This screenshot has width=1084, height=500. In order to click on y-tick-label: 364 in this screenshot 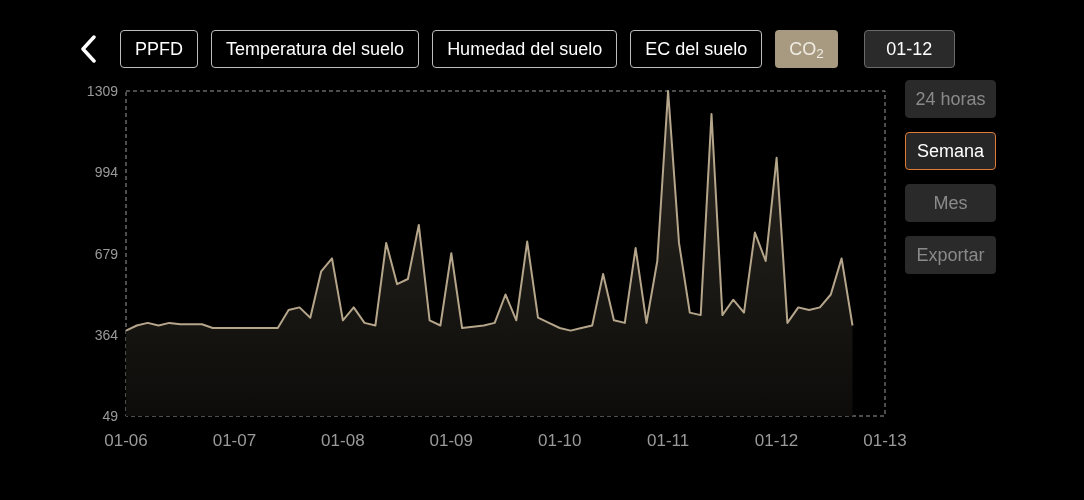, I will do `click(106, 334)`.